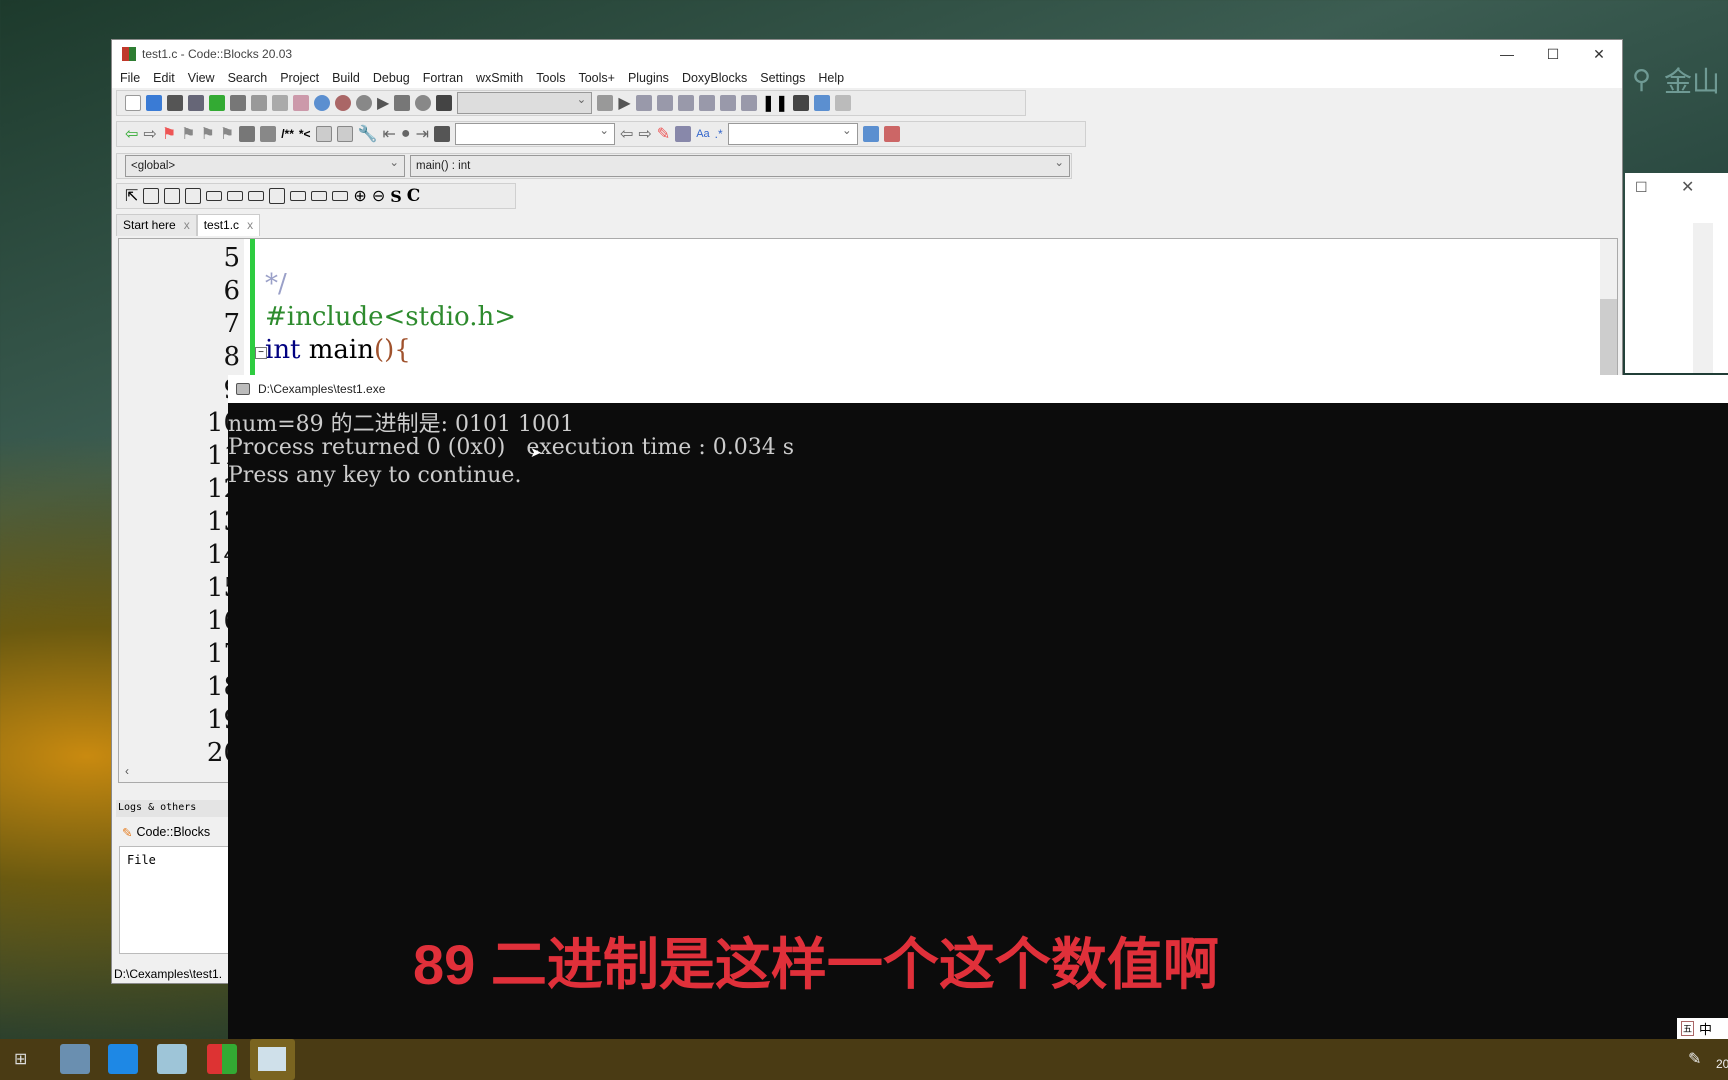 This screenshot has width=1728, height=1080. Describe the element at coordinates (843, 103) in the screenshot. I see `info-icon` at that location.